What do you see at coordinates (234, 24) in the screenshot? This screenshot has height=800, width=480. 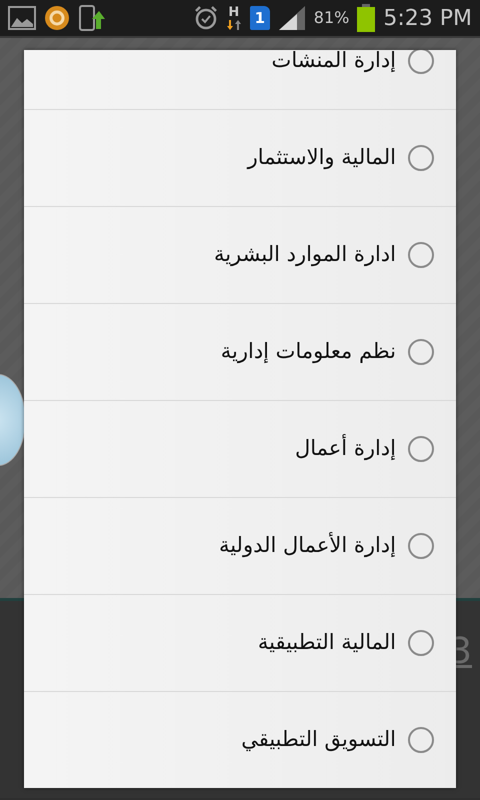 I see `data-arrows-icon` at bounding box center [234, 24].